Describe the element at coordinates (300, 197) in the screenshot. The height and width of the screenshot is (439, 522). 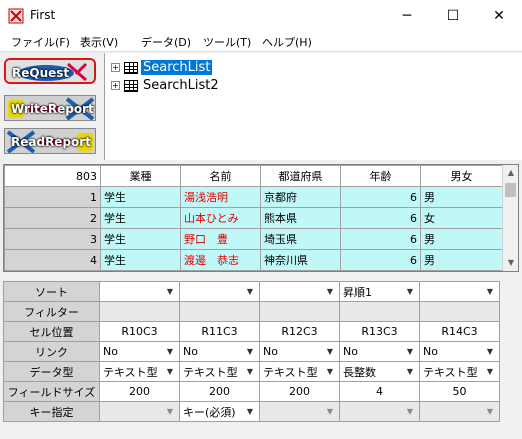
I see `table-cell: 京都府` at that location.